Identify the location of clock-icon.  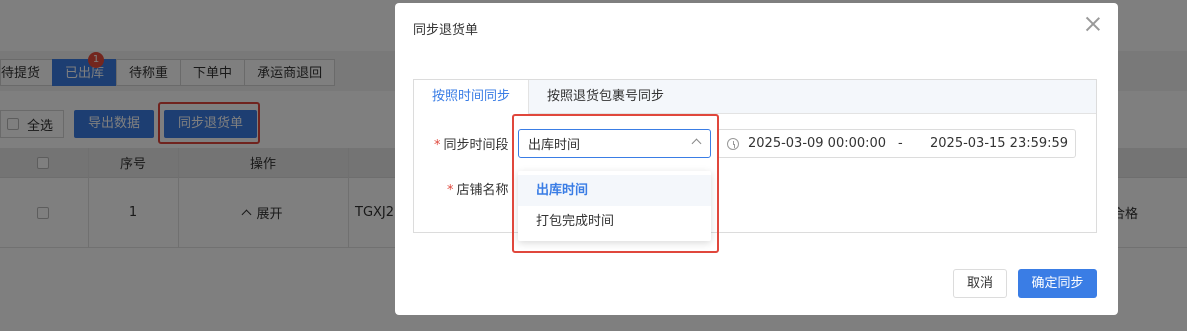
(733, 143).